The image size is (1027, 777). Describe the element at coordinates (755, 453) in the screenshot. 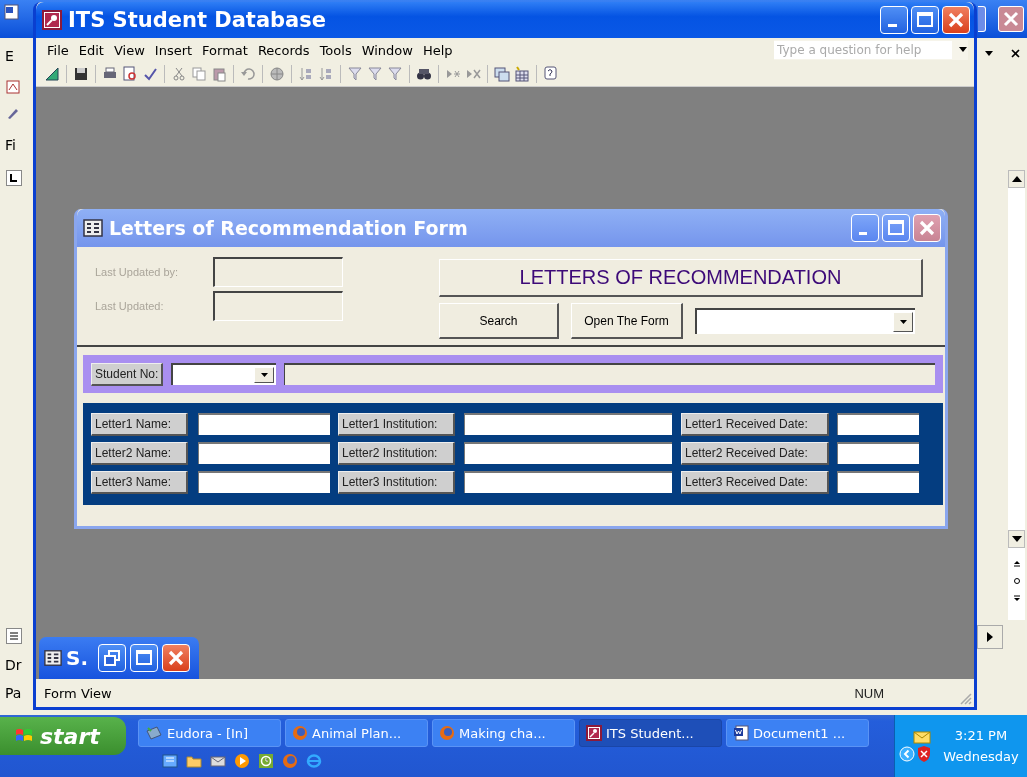

I see `field-label: Letter2 Received Date:` at that location.